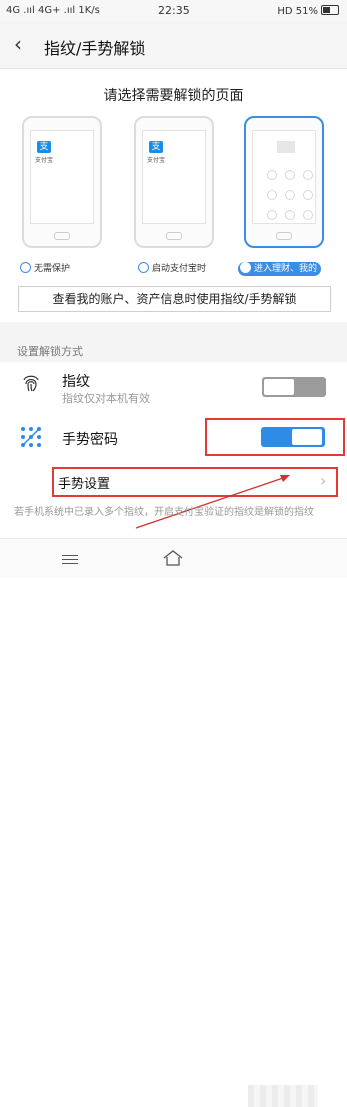  Describe the element at coordinates (173, 327) in the screenshot. I see `section-divider` at that location.